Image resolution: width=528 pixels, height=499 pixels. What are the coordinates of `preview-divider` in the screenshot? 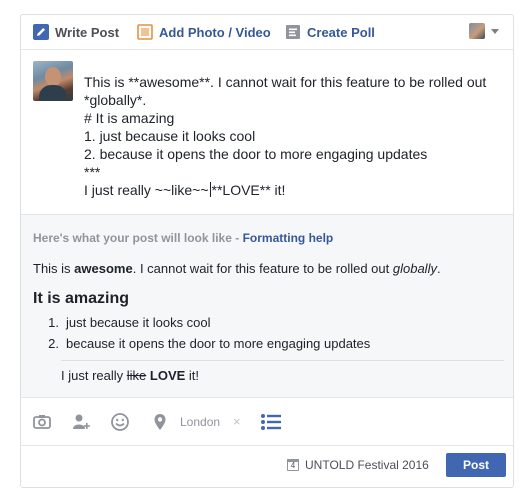 It's located at (282, 360).